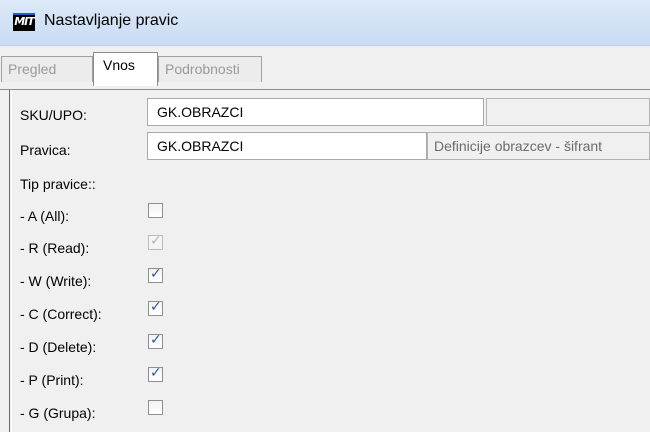  I want to click on tab-pregled-label: Pregled, so click(32, 69).